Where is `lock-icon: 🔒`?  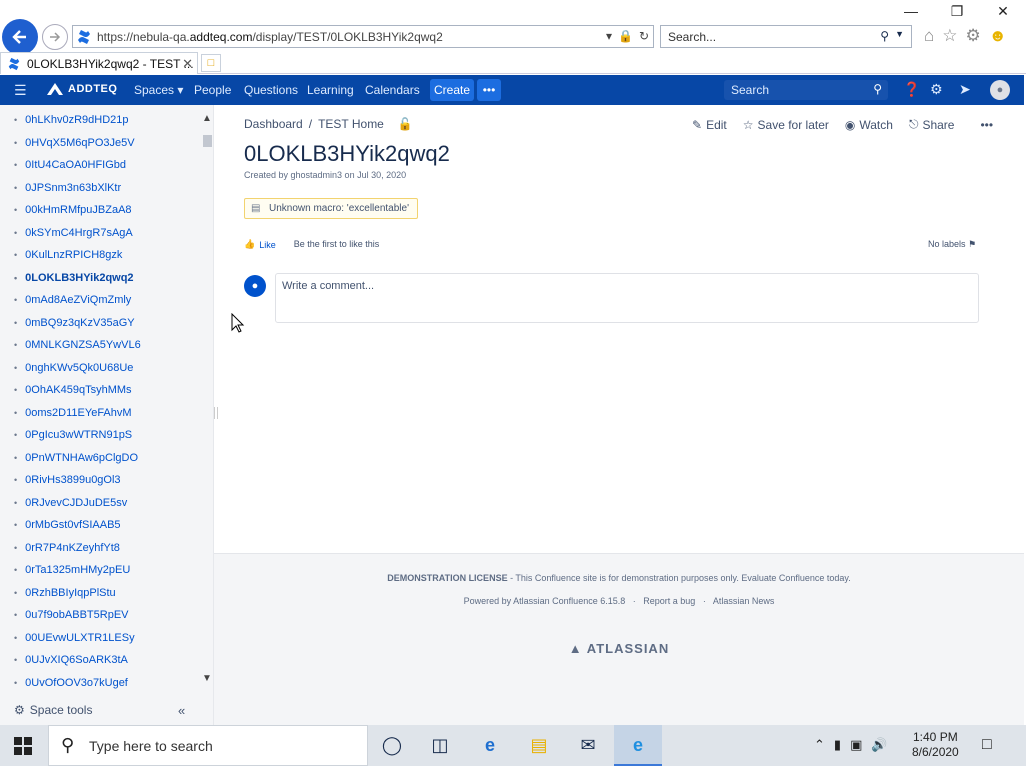 lock-icon: 🔒 is located at coordinates (625, 36).